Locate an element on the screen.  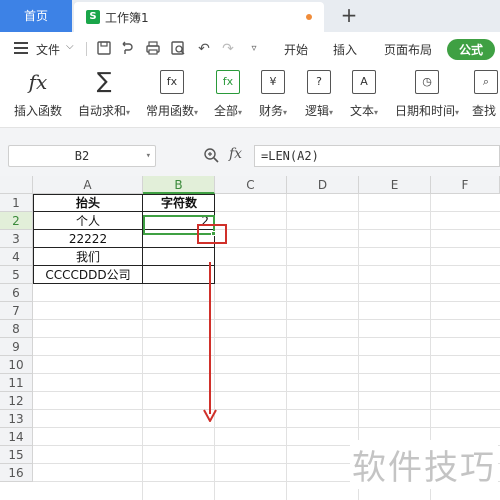
save-icon is located at coordinates (104, 49).